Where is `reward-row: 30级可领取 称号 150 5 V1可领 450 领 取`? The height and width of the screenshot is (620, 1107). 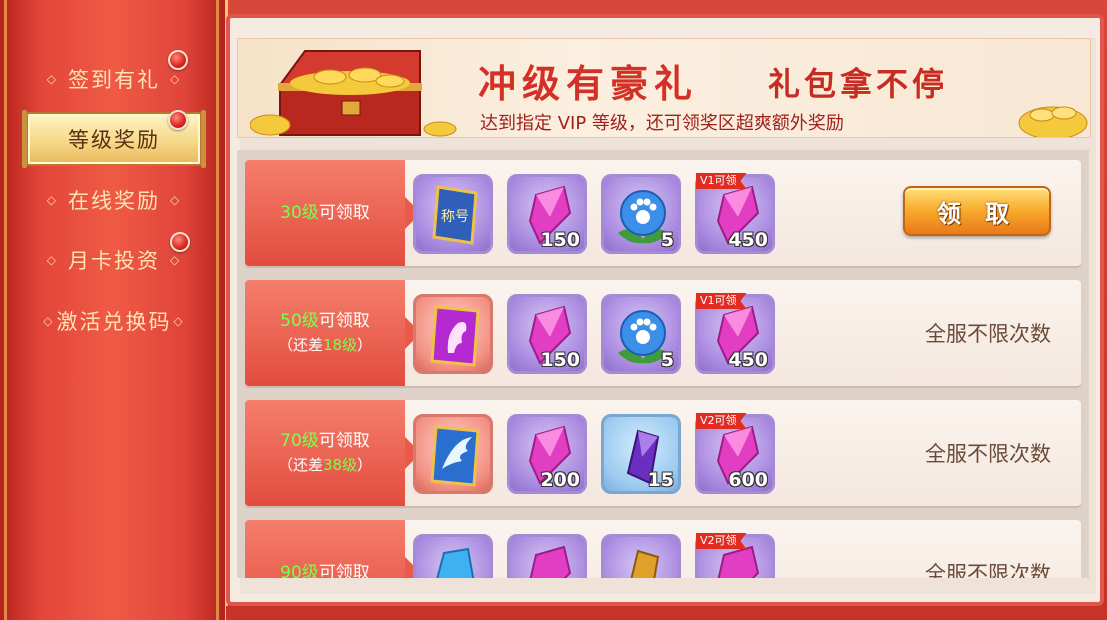 reward-row: 30级可领取 称号 150 5 V1可领 450 领 取 is located at coordinates (663, 213).